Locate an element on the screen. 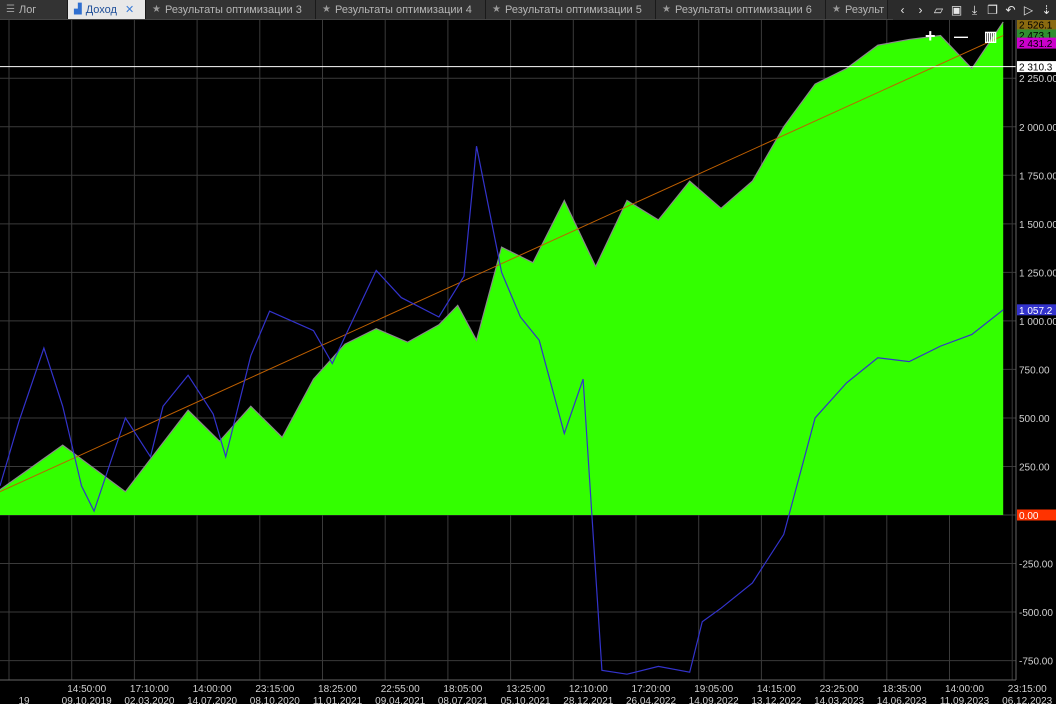 Image resolution: width=1056 pixels, height=704 pixels. tab-label: Результ is located at coordinates (864, 9).